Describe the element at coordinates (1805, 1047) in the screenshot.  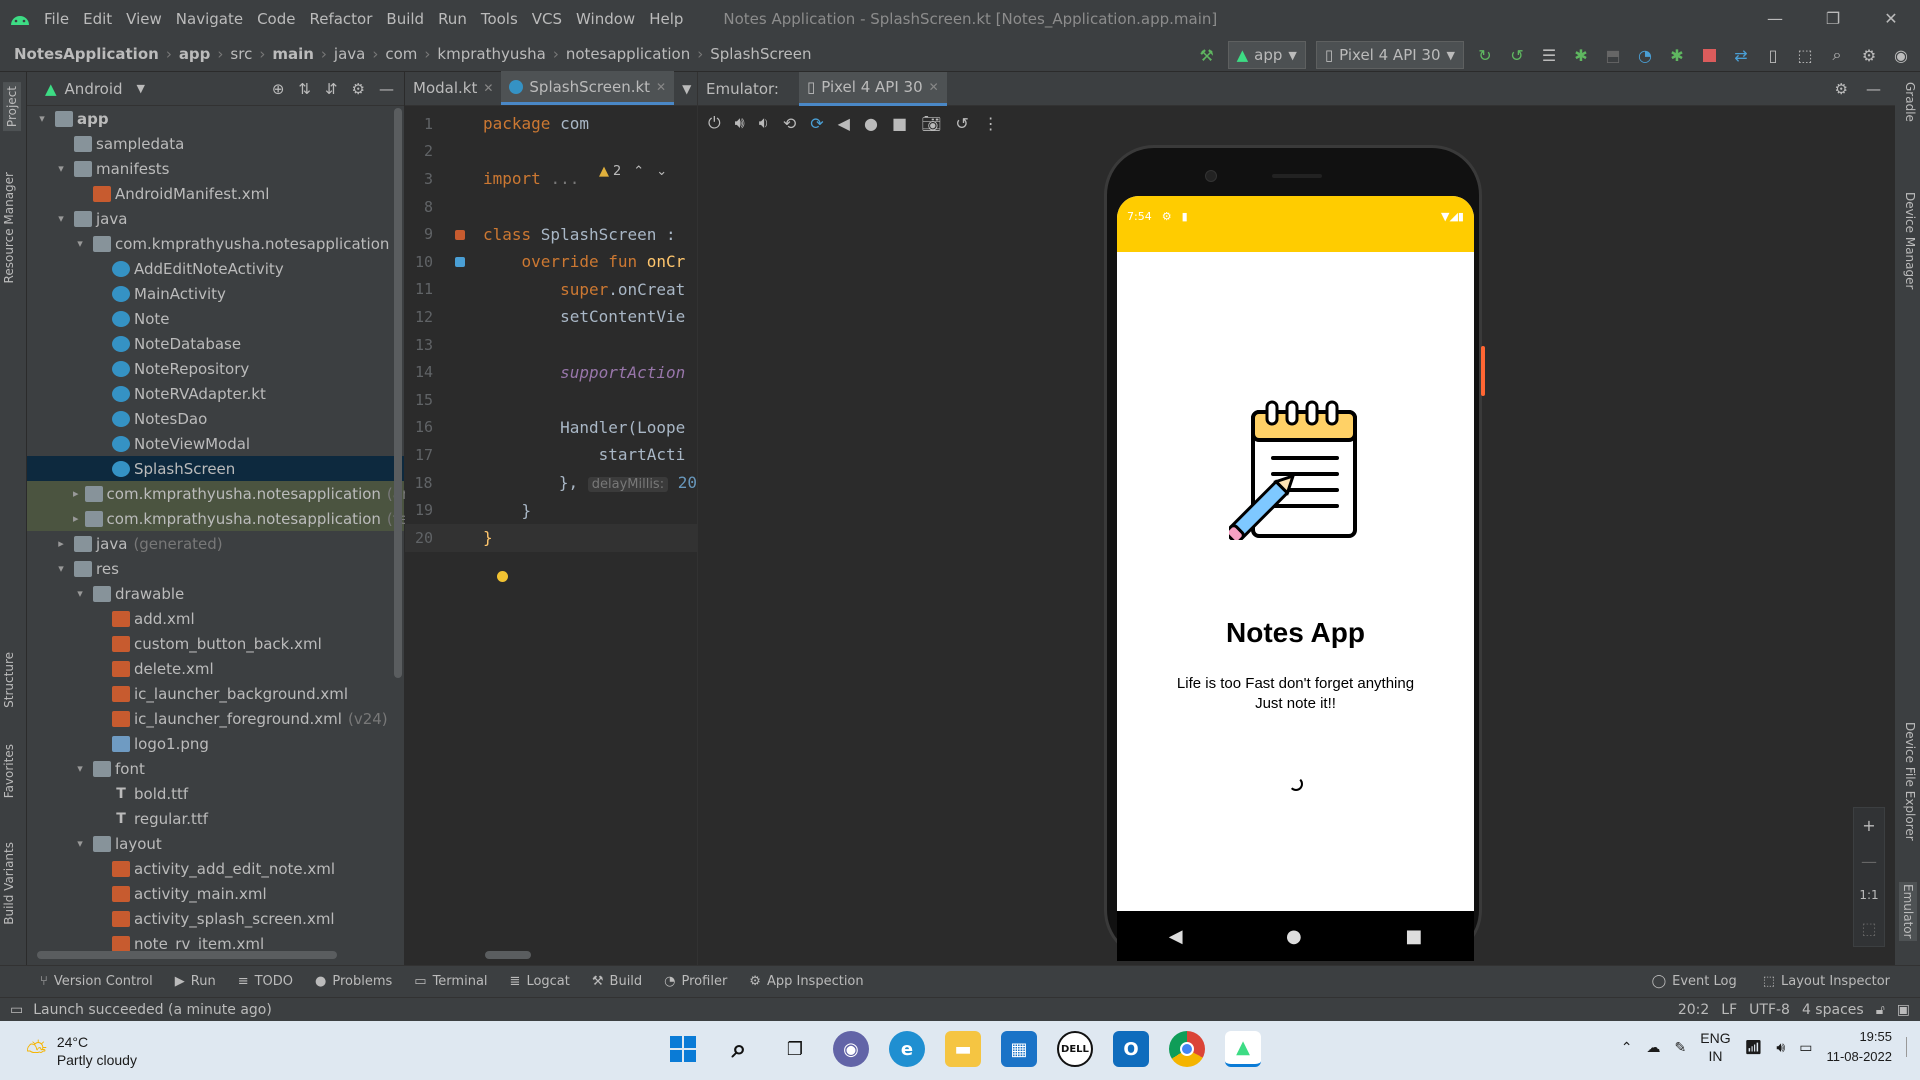
I see `battery-icon: ▭` at that location.